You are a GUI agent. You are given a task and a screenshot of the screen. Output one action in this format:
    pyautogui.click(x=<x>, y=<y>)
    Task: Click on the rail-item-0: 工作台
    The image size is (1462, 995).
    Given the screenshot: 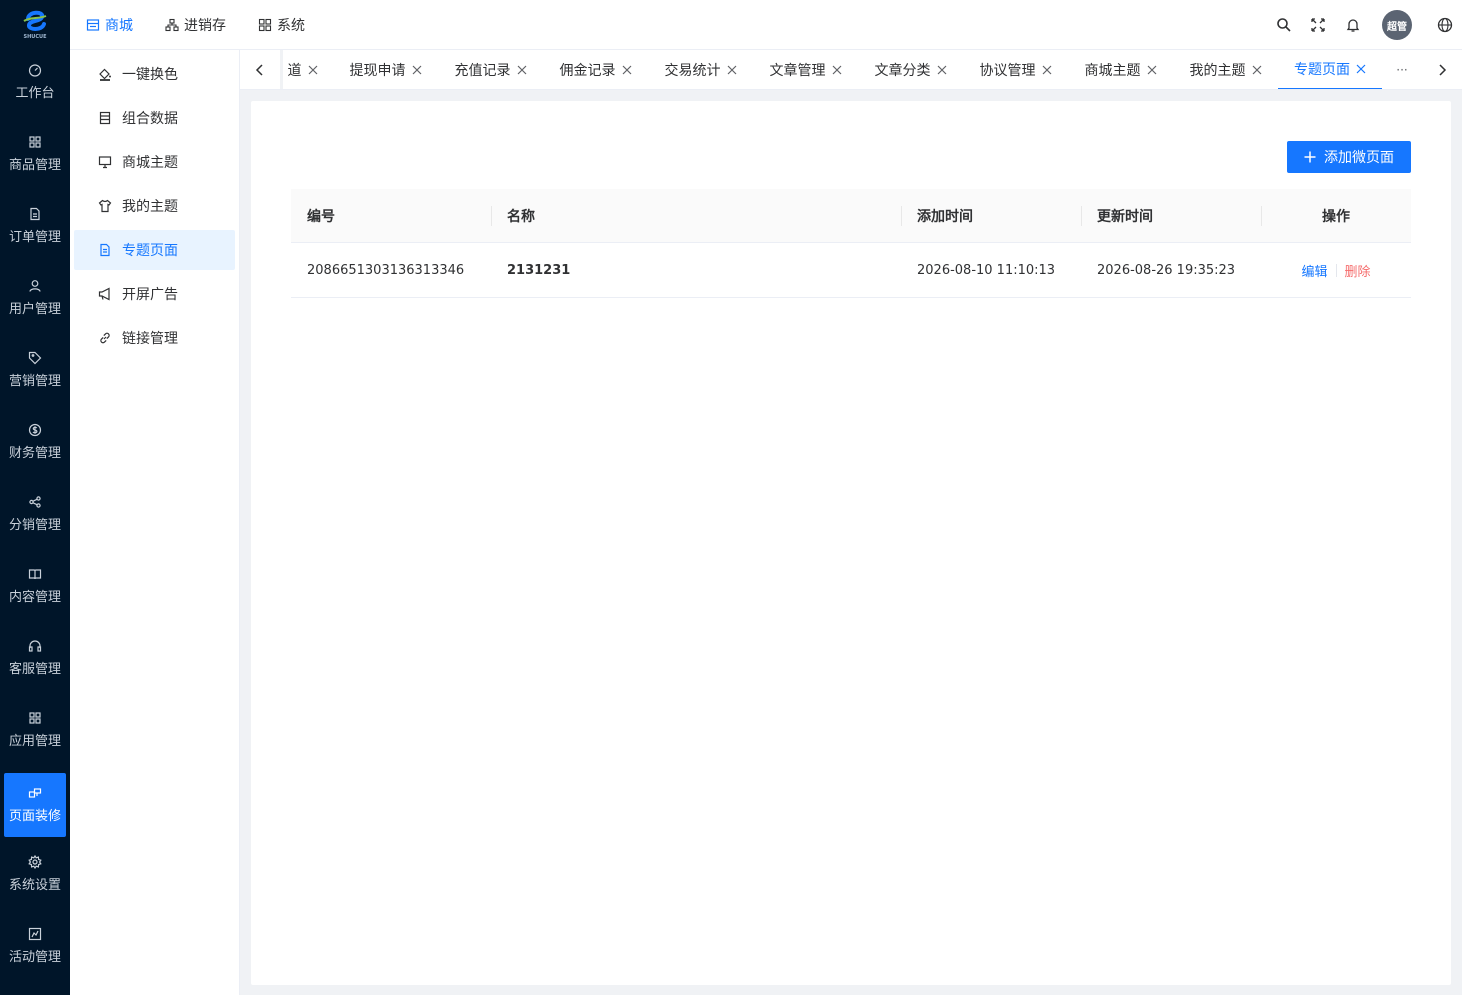 What is the action you would take?
    pyautogui.click(x=35, y=82)
    